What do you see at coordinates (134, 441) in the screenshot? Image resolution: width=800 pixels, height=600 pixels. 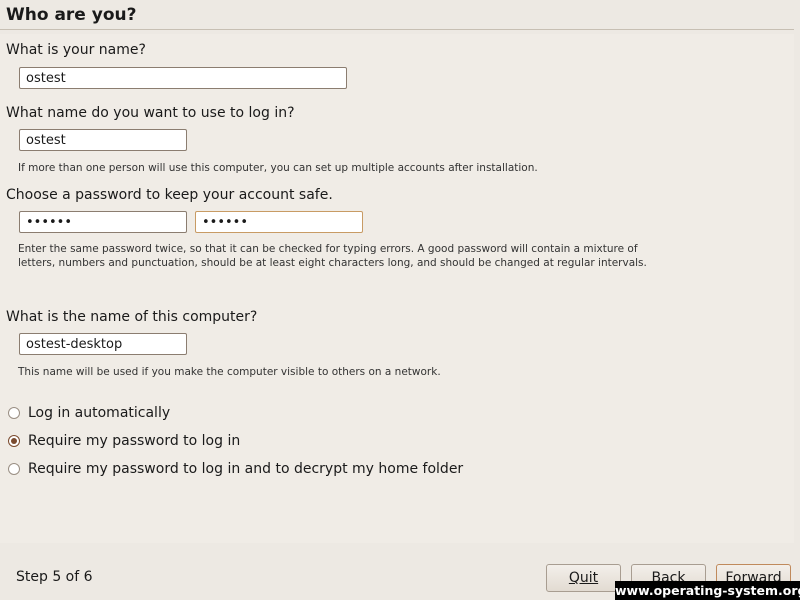 I see `radio-label: Require my password to log in` at bounding box center [134, 441].